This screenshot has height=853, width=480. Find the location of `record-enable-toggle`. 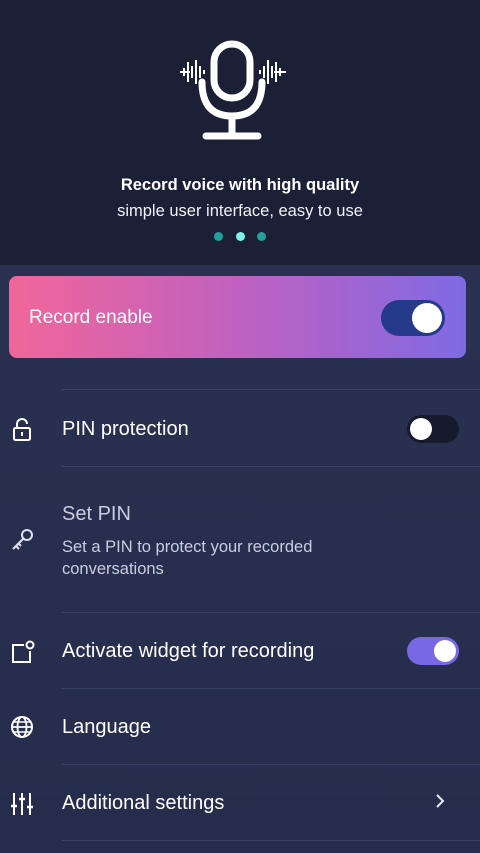

record-enable-toggle is located at coordinates (413, 318).